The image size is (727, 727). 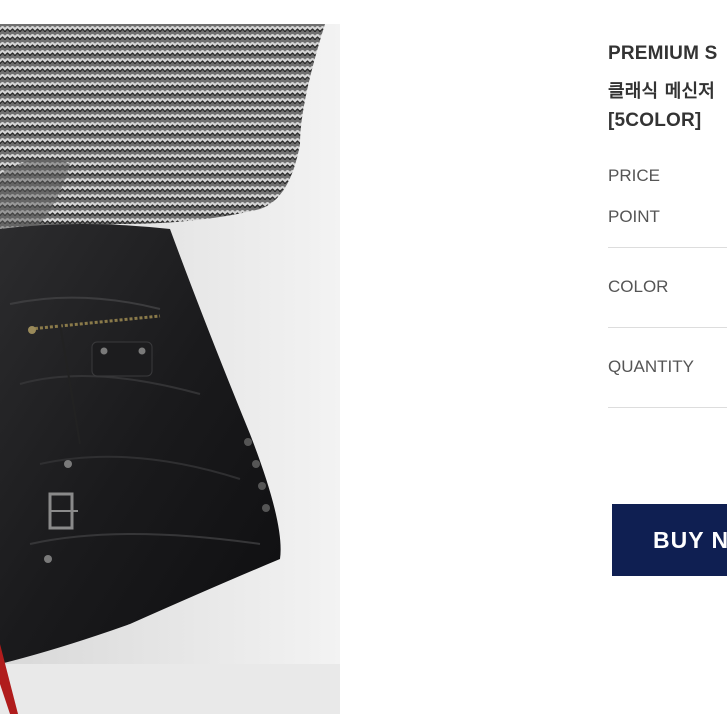 I want to click on product-title-line-2: 클래식 메신저, so click(x=662, y=91).